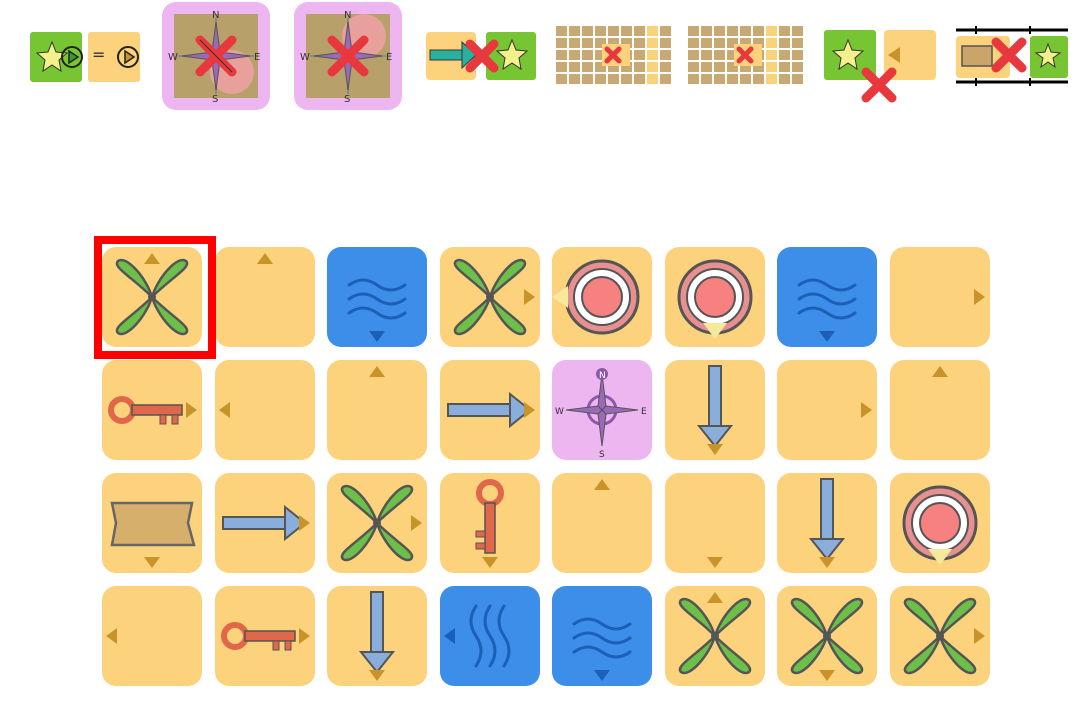 Image resolution: width=1092 pixels, height=722 pixels. I want to click on board-tile-compass: N S W E, so click(602, 410).